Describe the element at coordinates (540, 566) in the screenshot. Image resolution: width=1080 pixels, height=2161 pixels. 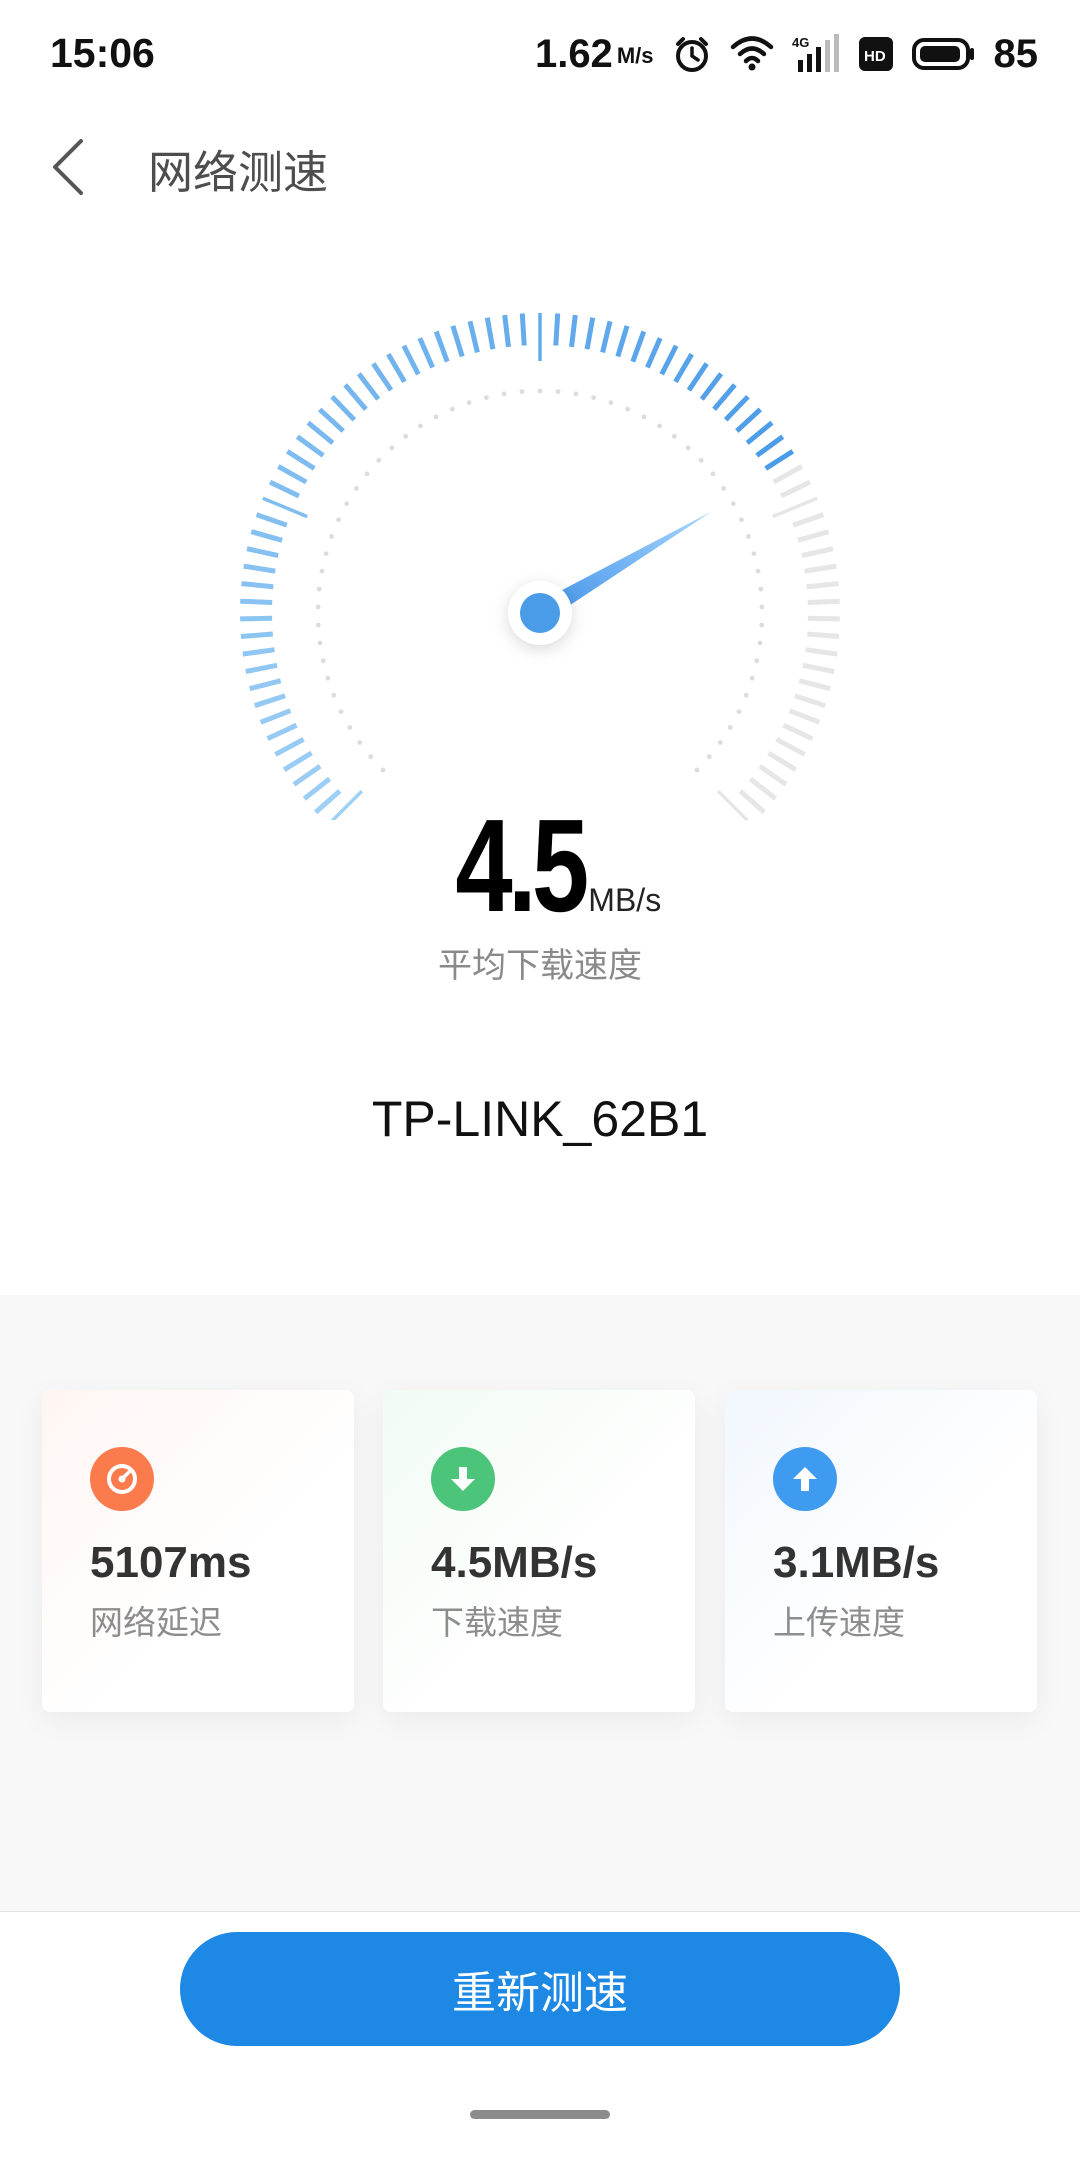
I see `speed-gauge` at that location.